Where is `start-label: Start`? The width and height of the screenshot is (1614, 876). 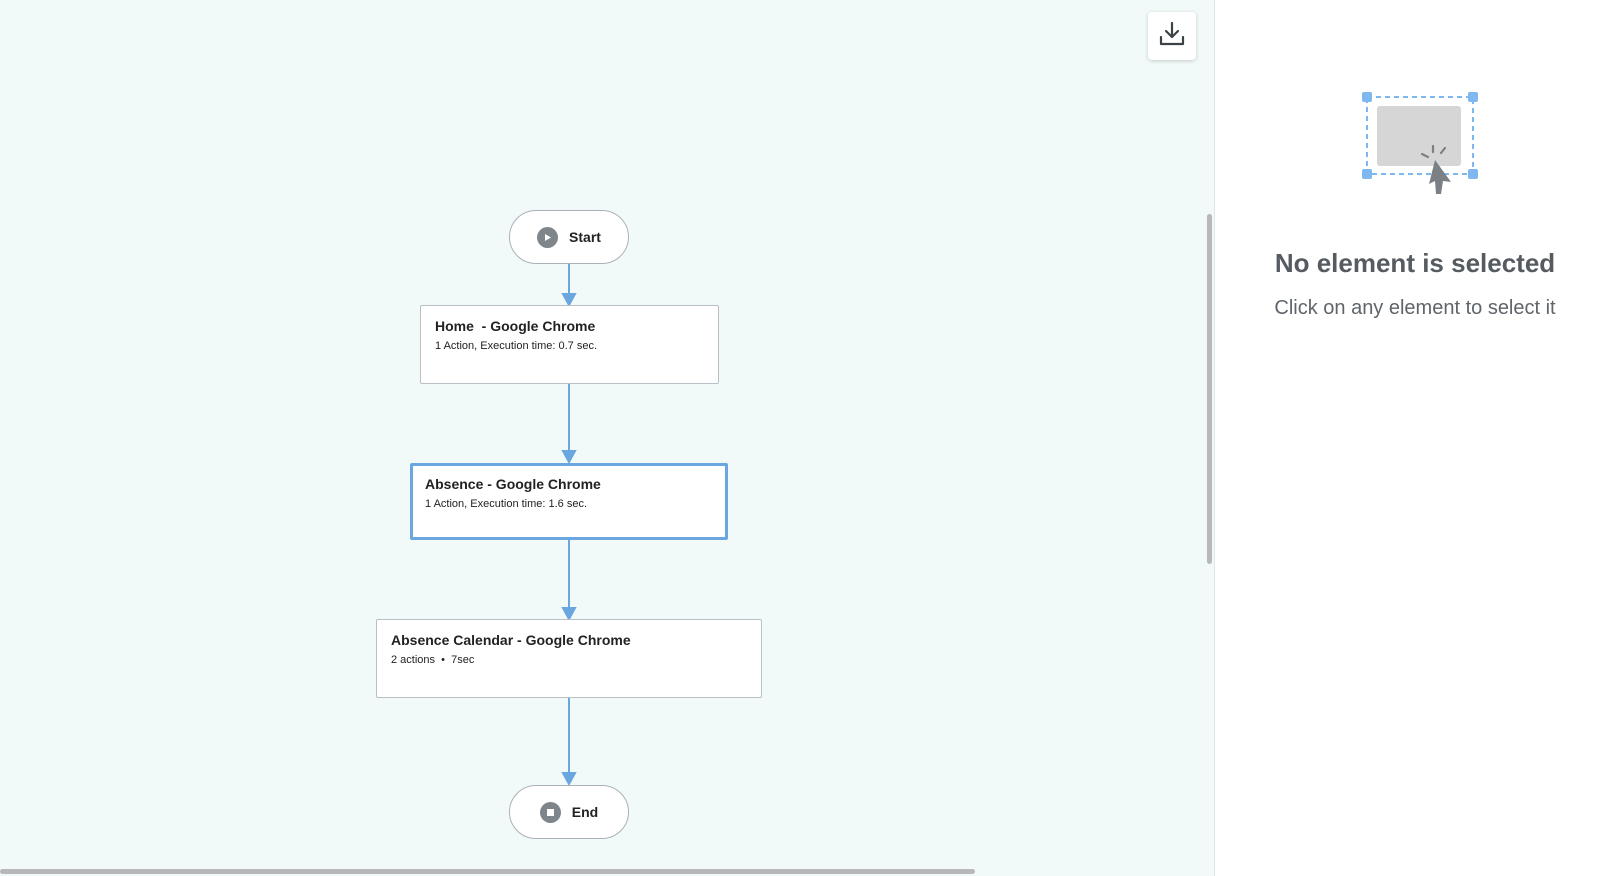 start-label: Start is located at coordinates (585, 237).